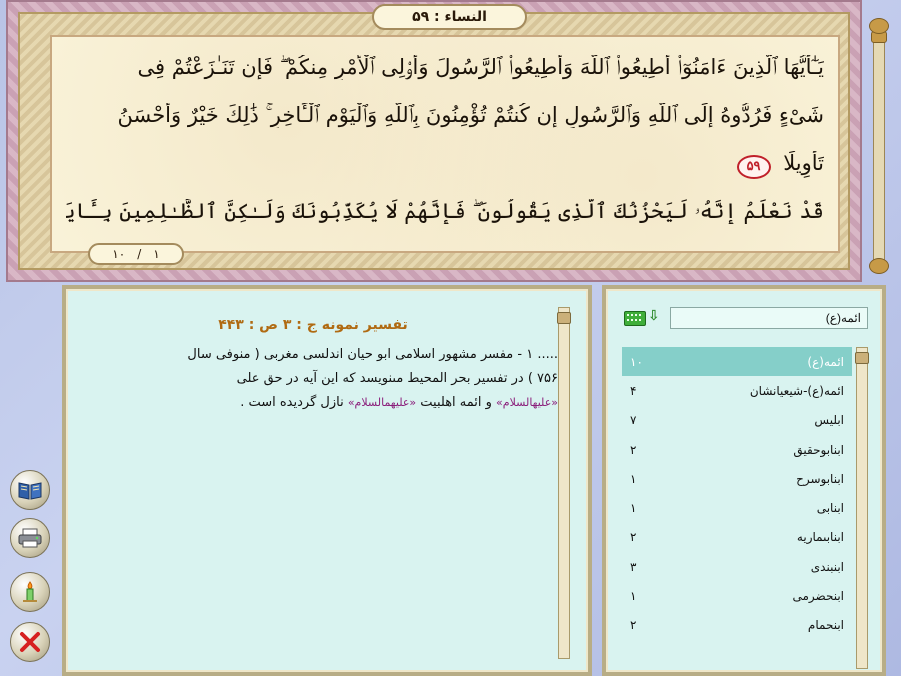 This screenshot has height=676, width=901. I want to click on index-item-label: ائمه(ع)-شيعيانشان, so click(796, 390).